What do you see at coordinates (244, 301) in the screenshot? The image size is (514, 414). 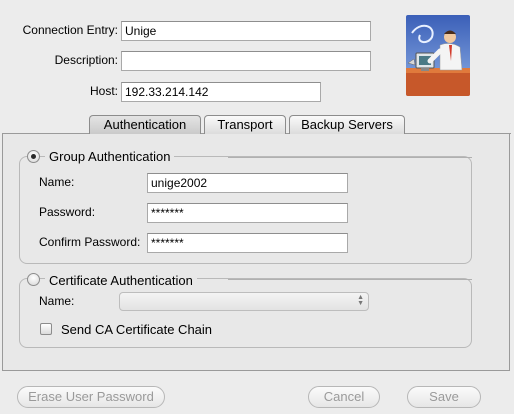 I see `certificate-name-select: ▲ ▼` at bounding box center [244, 301].